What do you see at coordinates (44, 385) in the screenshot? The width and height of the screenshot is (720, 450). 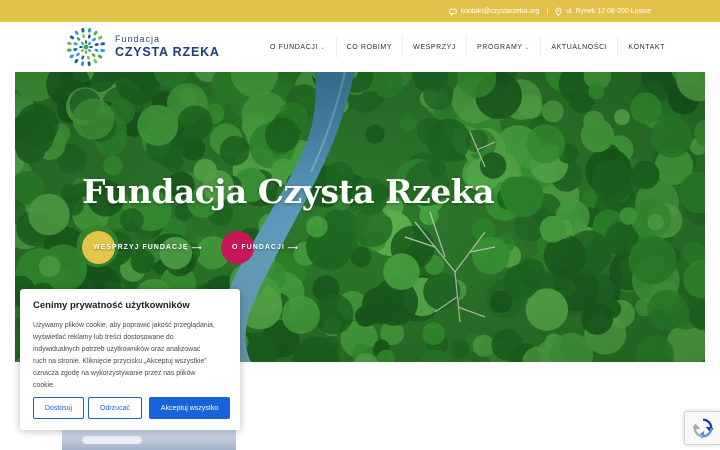 I see `cookie-text-line: cookie.` at bounding box center [44, 385].